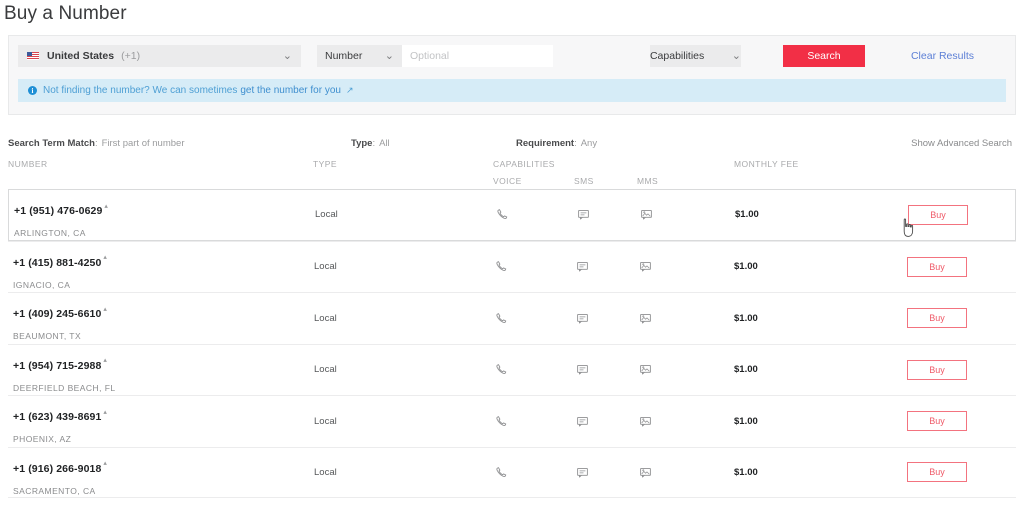 The height and width of the screenshot is (513, 1024). Describe the element at coordinates (60, 425) in the screenshot. I see `number-cell: +1 (623) 439-8691 ▴ PHOENIX, AZ` at that location.